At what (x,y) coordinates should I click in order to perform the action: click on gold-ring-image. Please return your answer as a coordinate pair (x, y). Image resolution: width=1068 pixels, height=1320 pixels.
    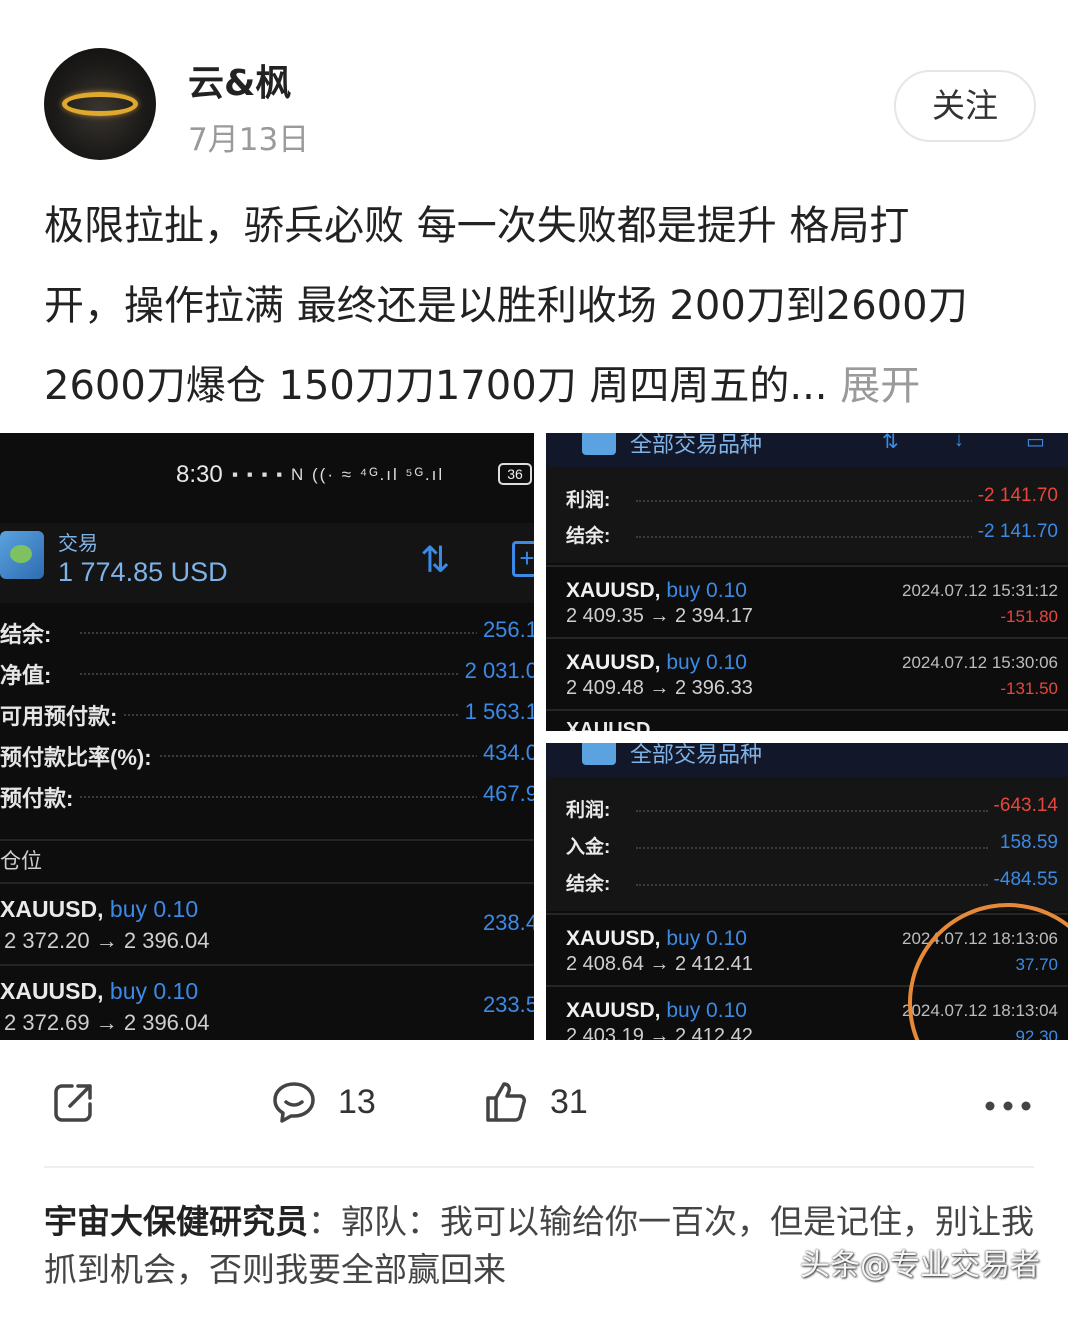
    Looking at the image, I should click on (100, 104).